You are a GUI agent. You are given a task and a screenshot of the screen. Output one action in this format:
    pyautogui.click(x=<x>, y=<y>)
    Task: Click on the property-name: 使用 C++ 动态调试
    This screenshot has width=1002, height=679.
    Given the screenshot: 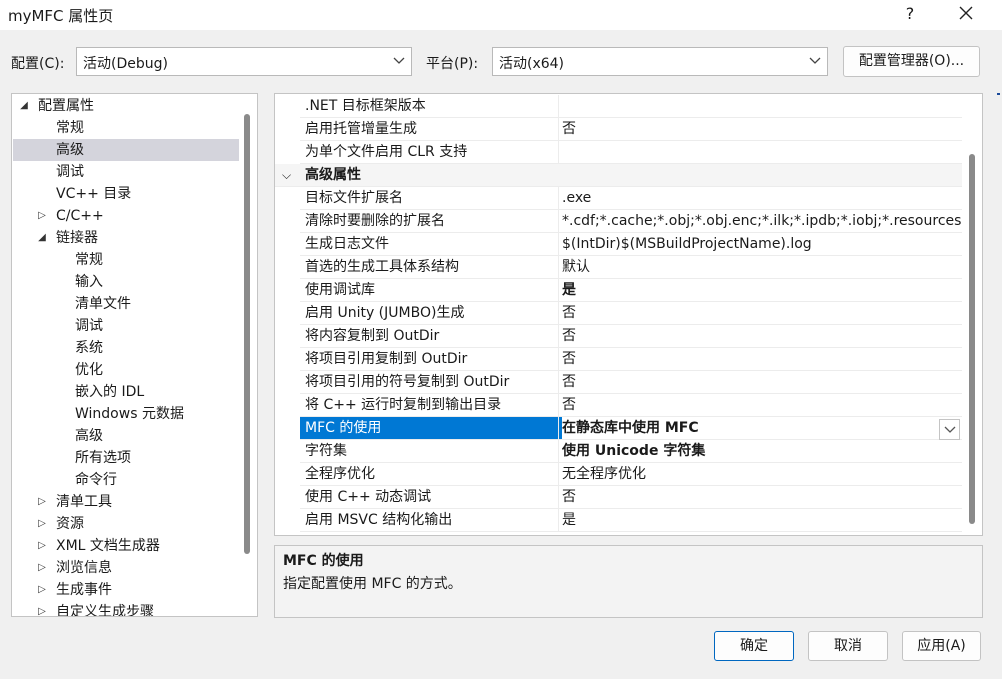 What is the action you would take?
    pyautogui.click(x=368, y=497)
    